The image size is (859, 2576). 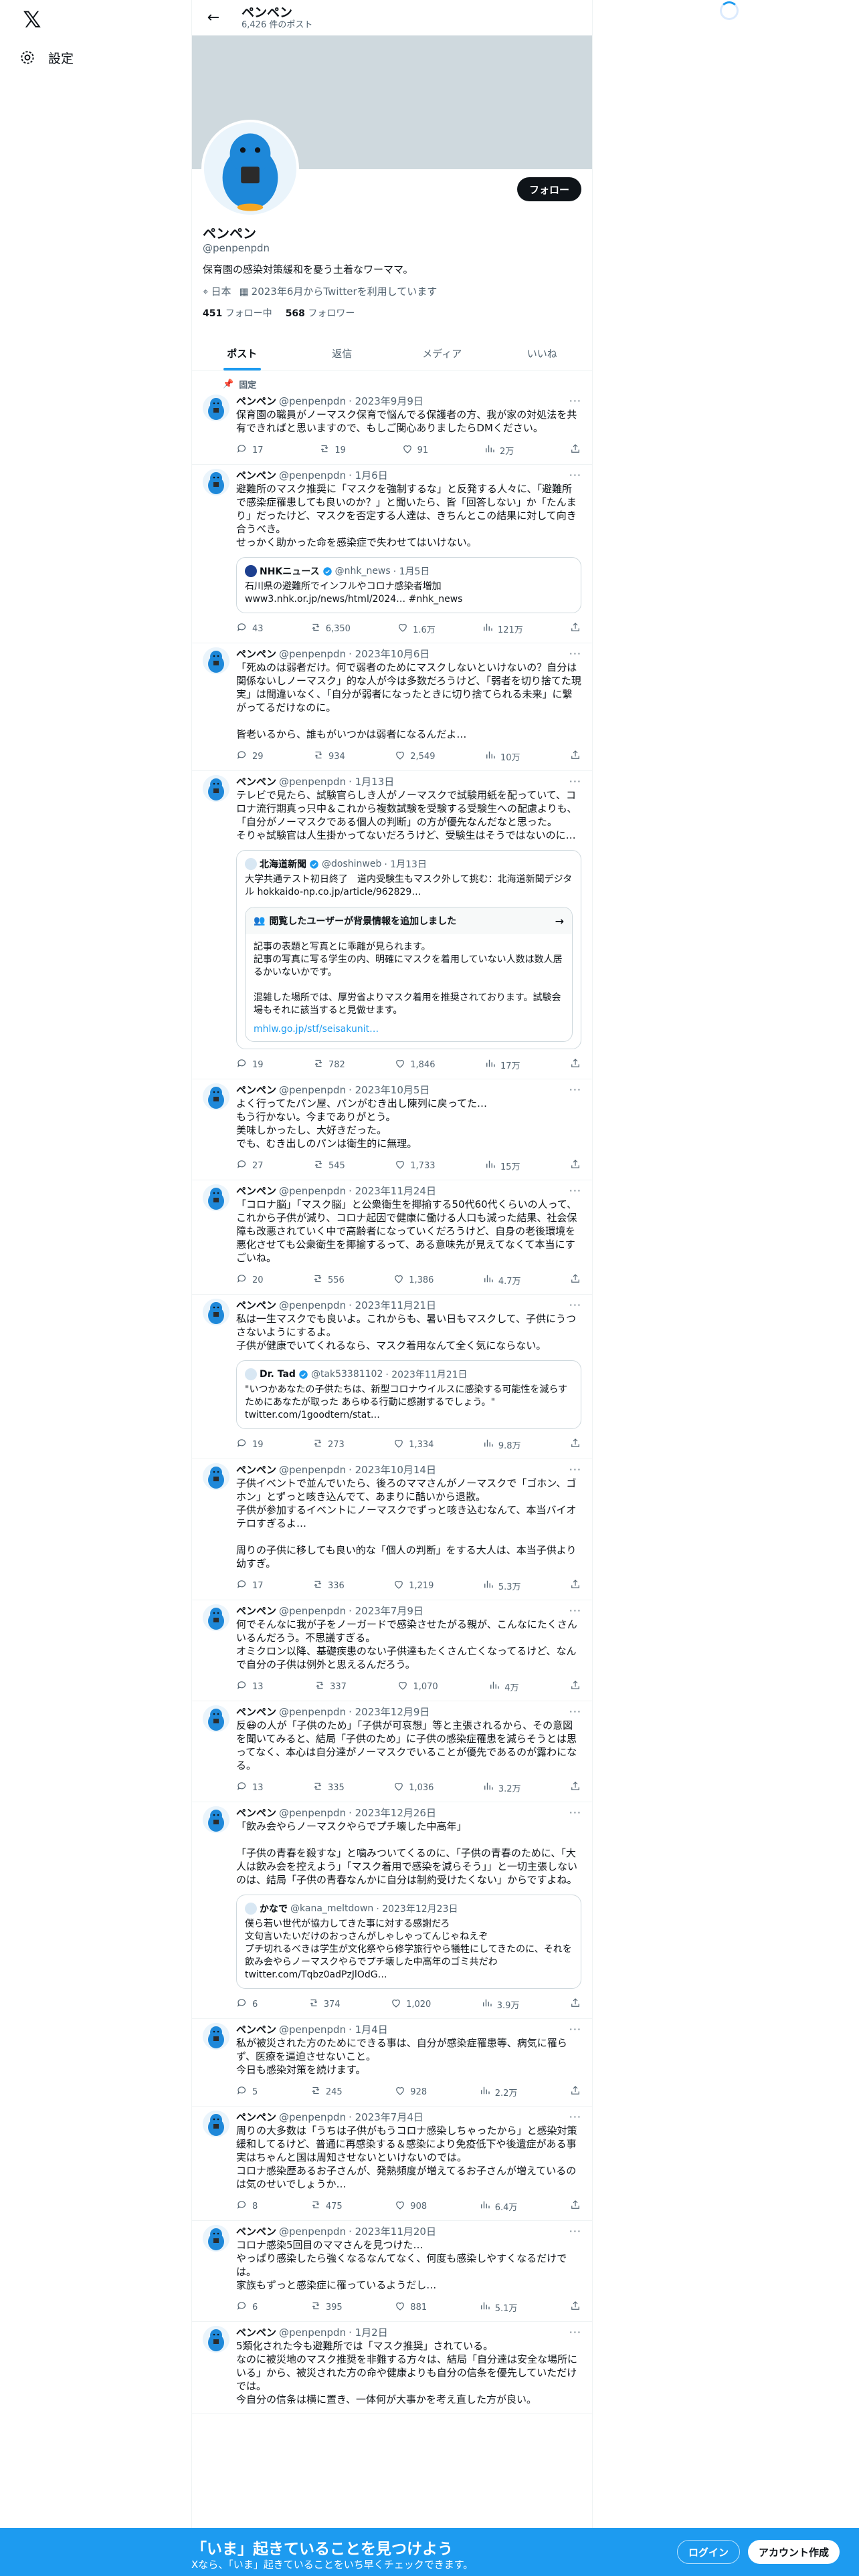 What do you see at coordinates (393, 1305) in the screenshot?
I see `tweet-date: · 2023年11月21日` at bounding box center [393, 1305].